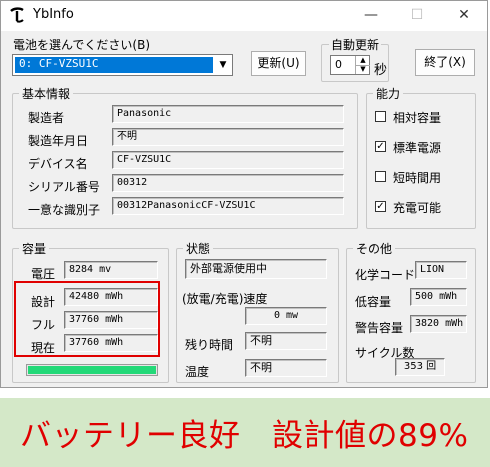  What do you see at coordinates (46, 93) in the screenshot?
I see `basic-info-title: 基本情報` at bounding box center [46, 93].